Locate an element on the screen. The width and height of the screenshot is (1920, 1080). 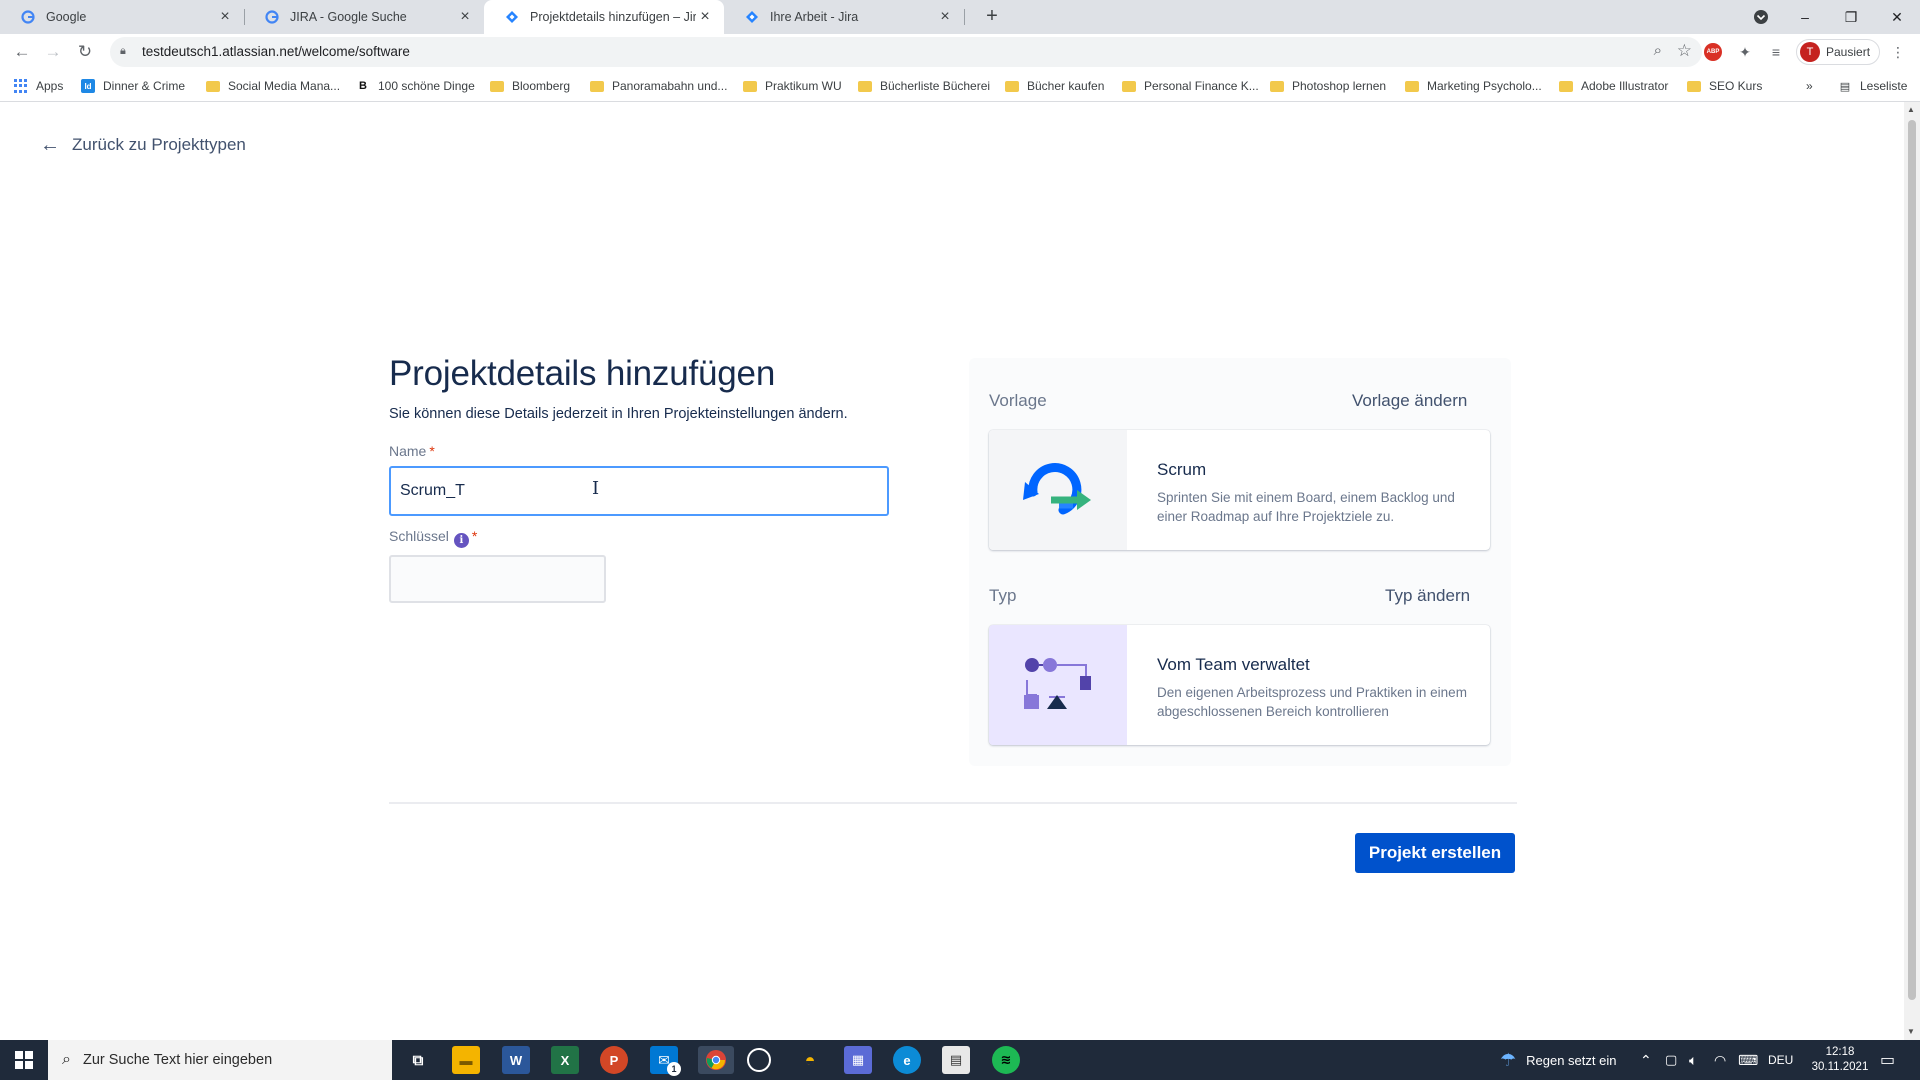
site-favicon-icon: Id is located at coordinates (88, 86).